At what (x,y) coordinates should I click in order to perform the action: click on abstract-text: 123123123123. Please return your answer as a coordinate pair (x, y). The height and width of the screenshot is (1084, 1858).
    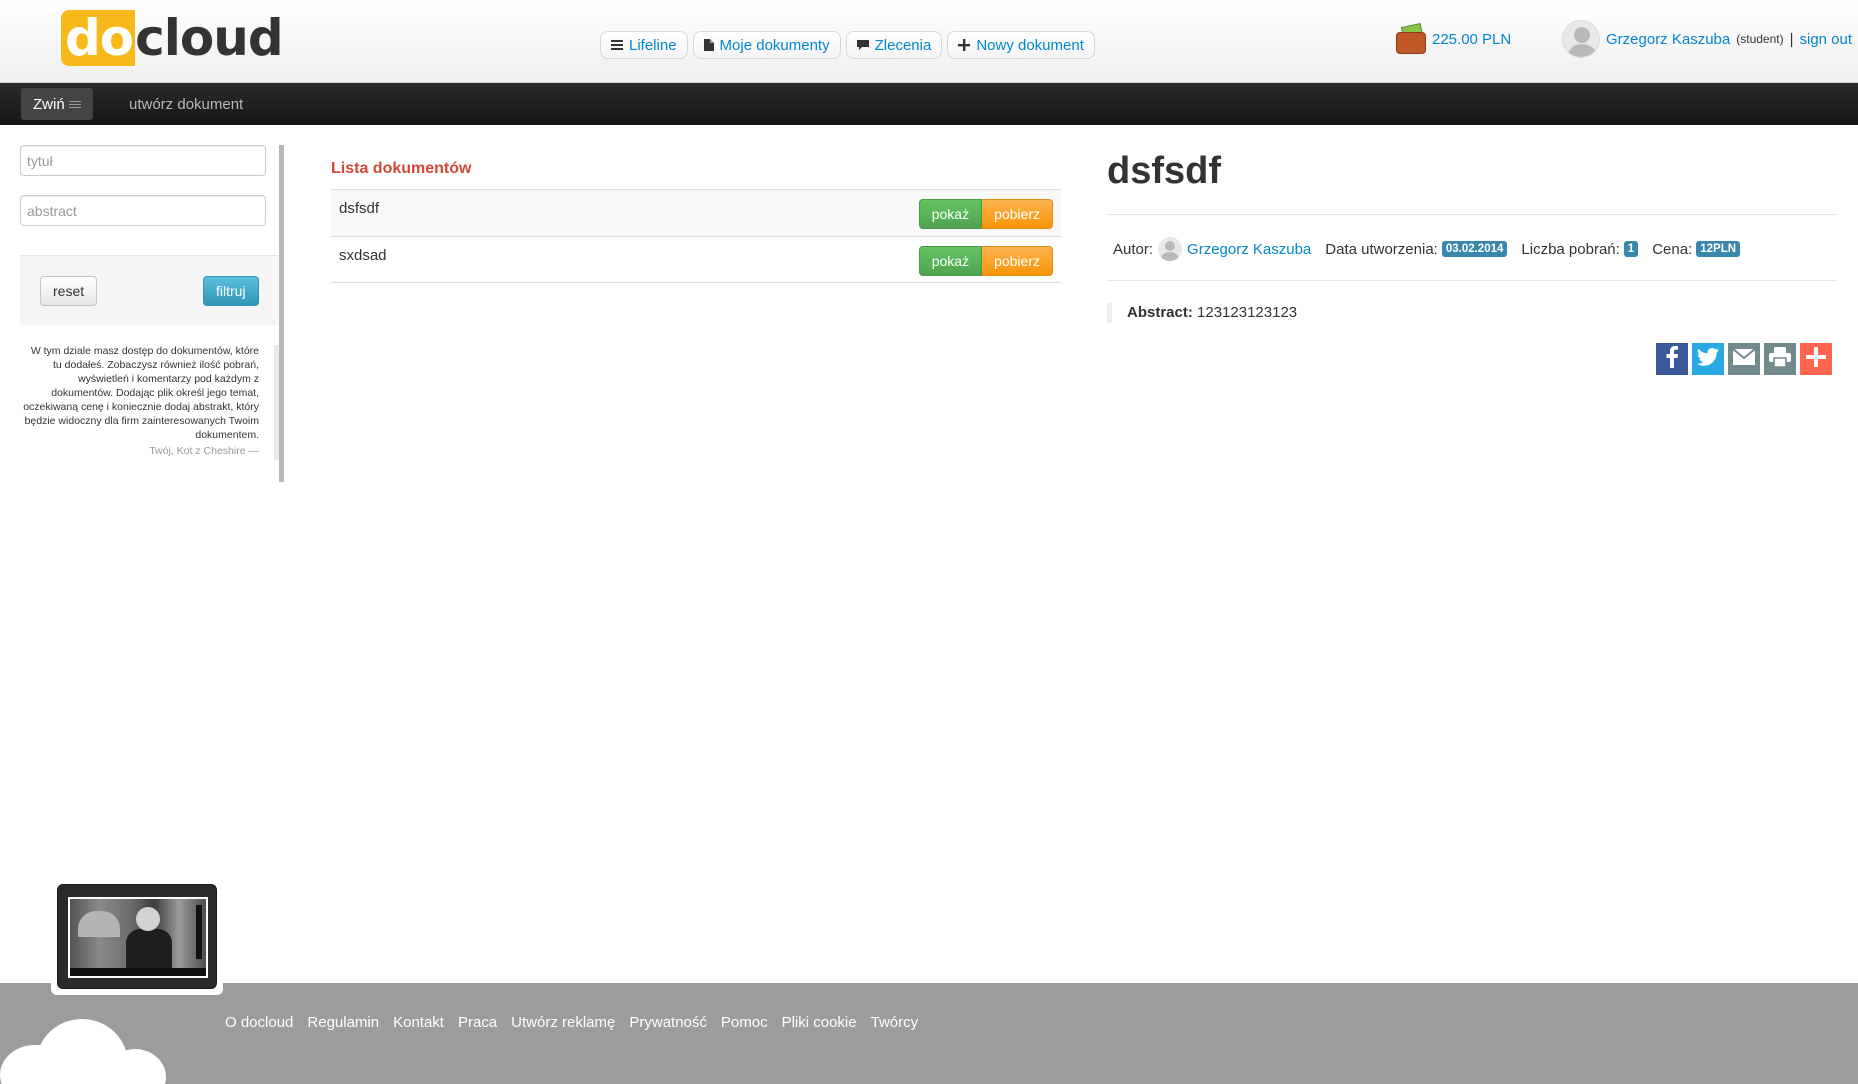
    Looking at the image, I should click on (1247, 312).